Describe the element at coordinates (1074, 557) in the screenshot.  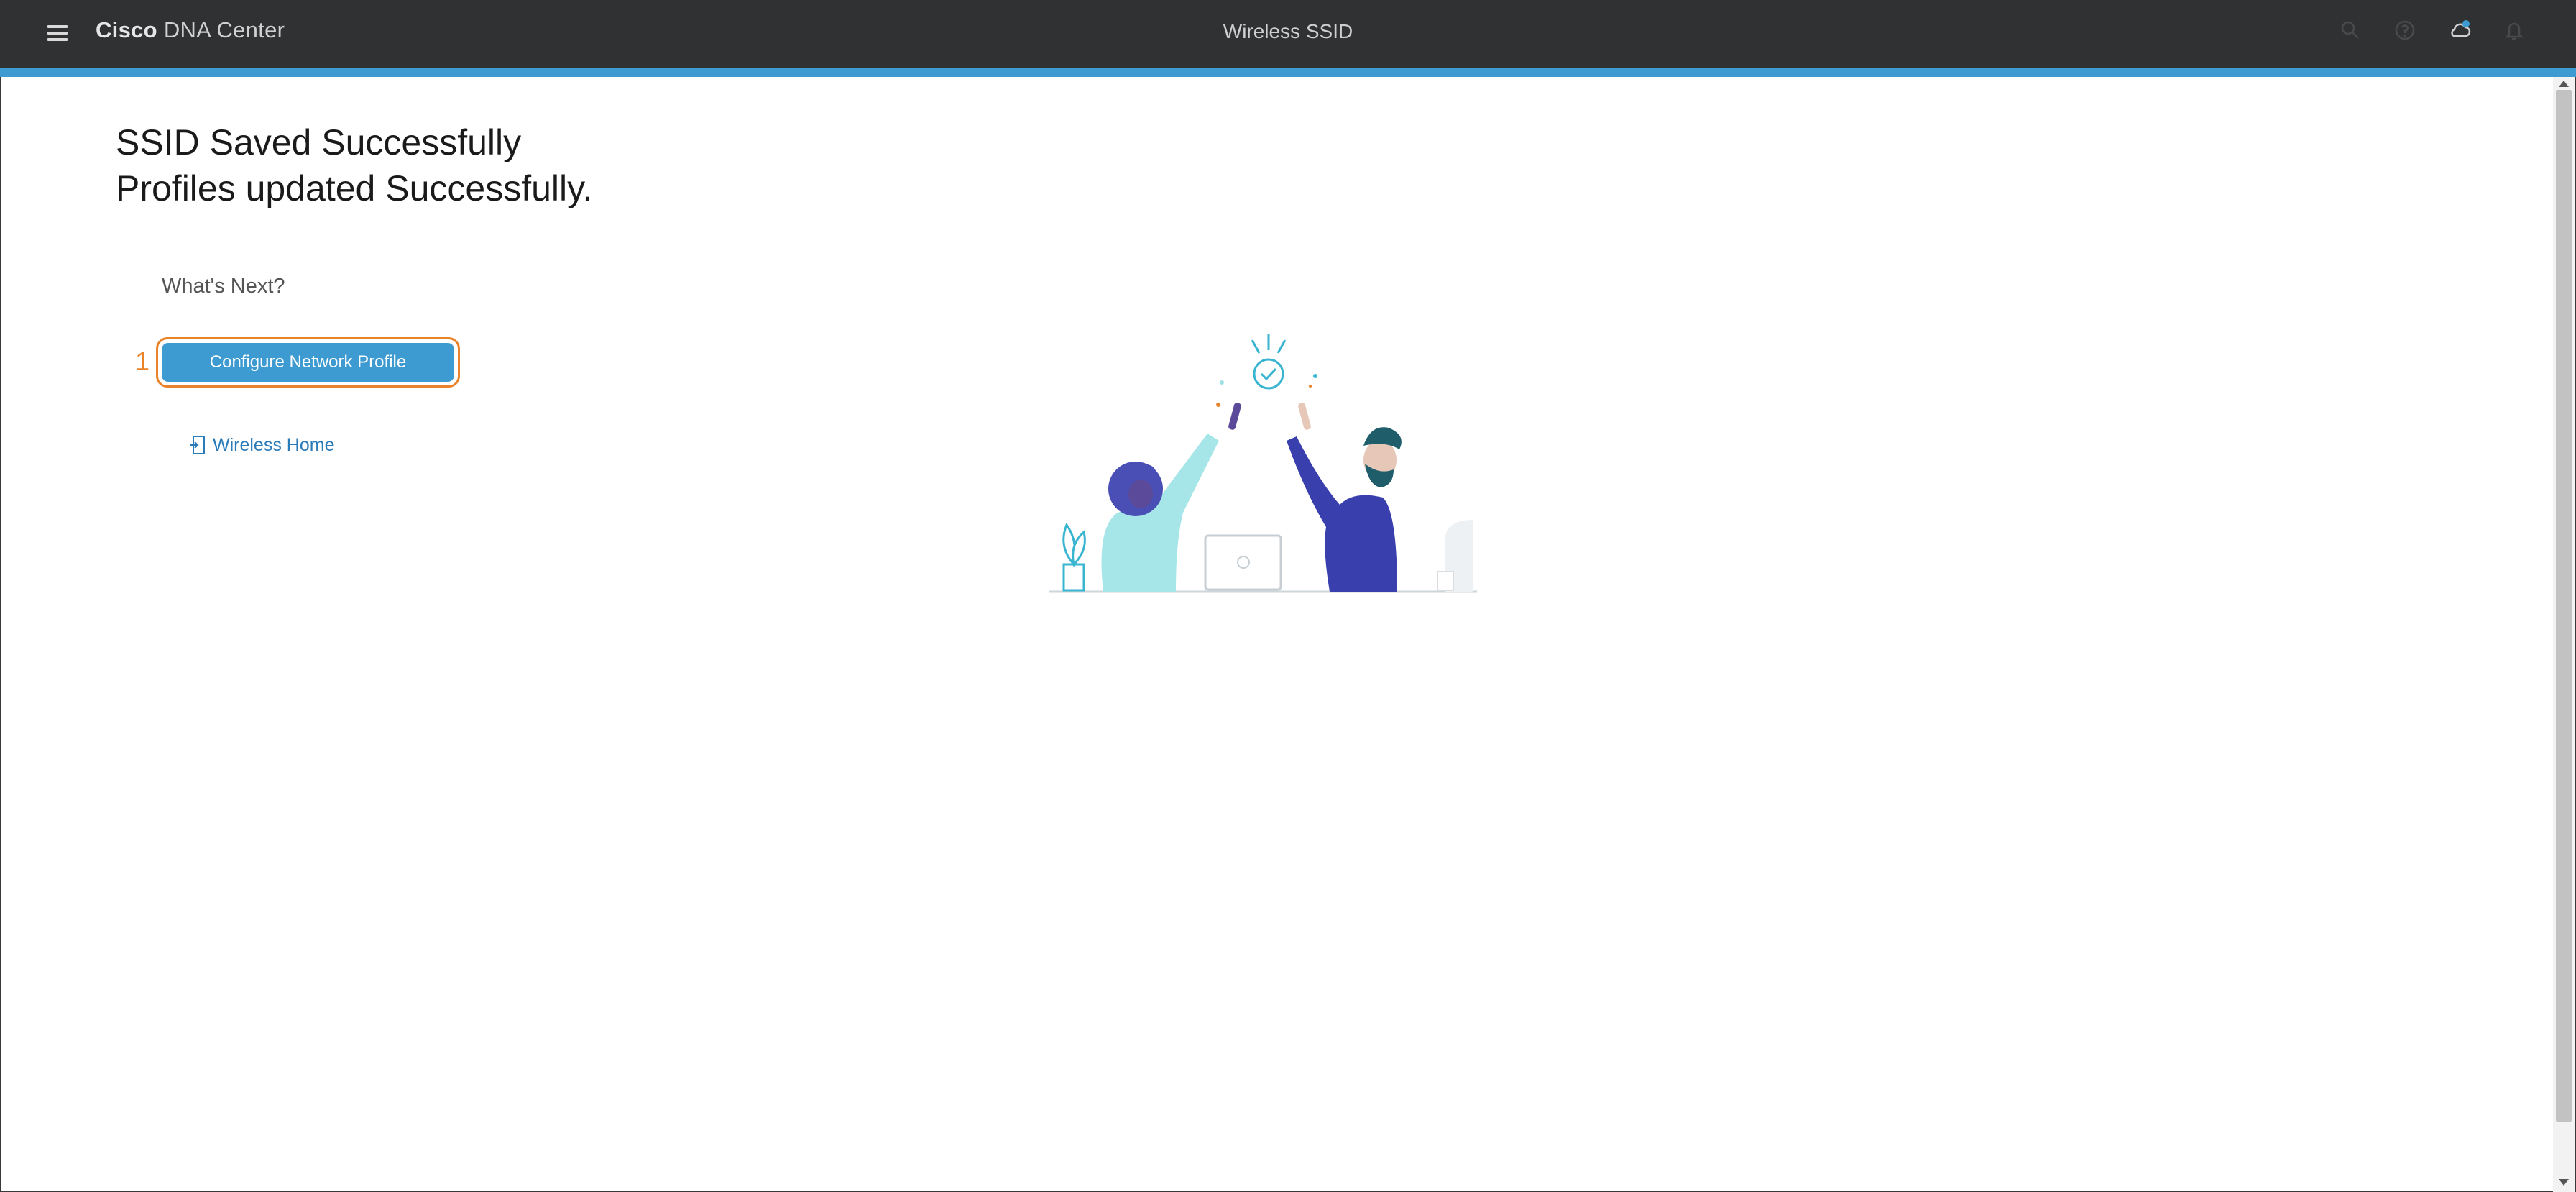
I see `plant-icon` at that location.